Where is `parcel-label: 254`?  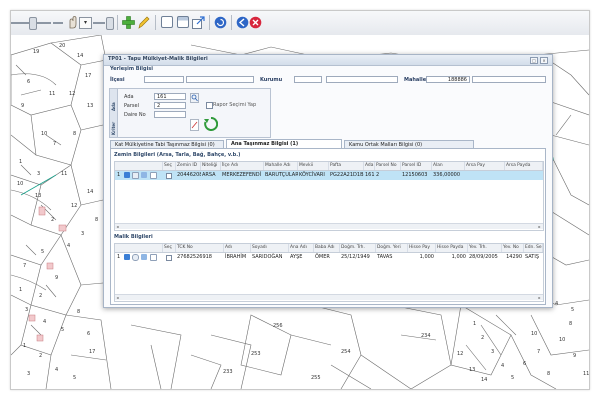
parcel-label: 254 is located at coordinates (346, 352).